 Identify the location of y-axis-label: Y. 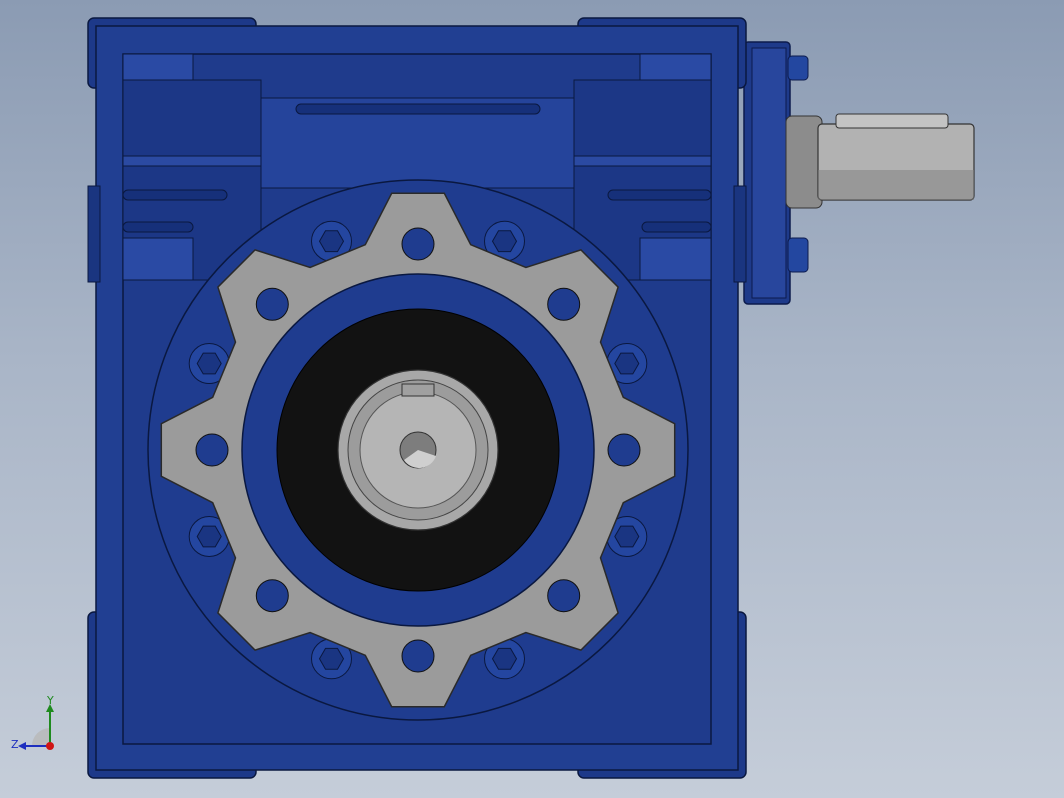
(50, 701).